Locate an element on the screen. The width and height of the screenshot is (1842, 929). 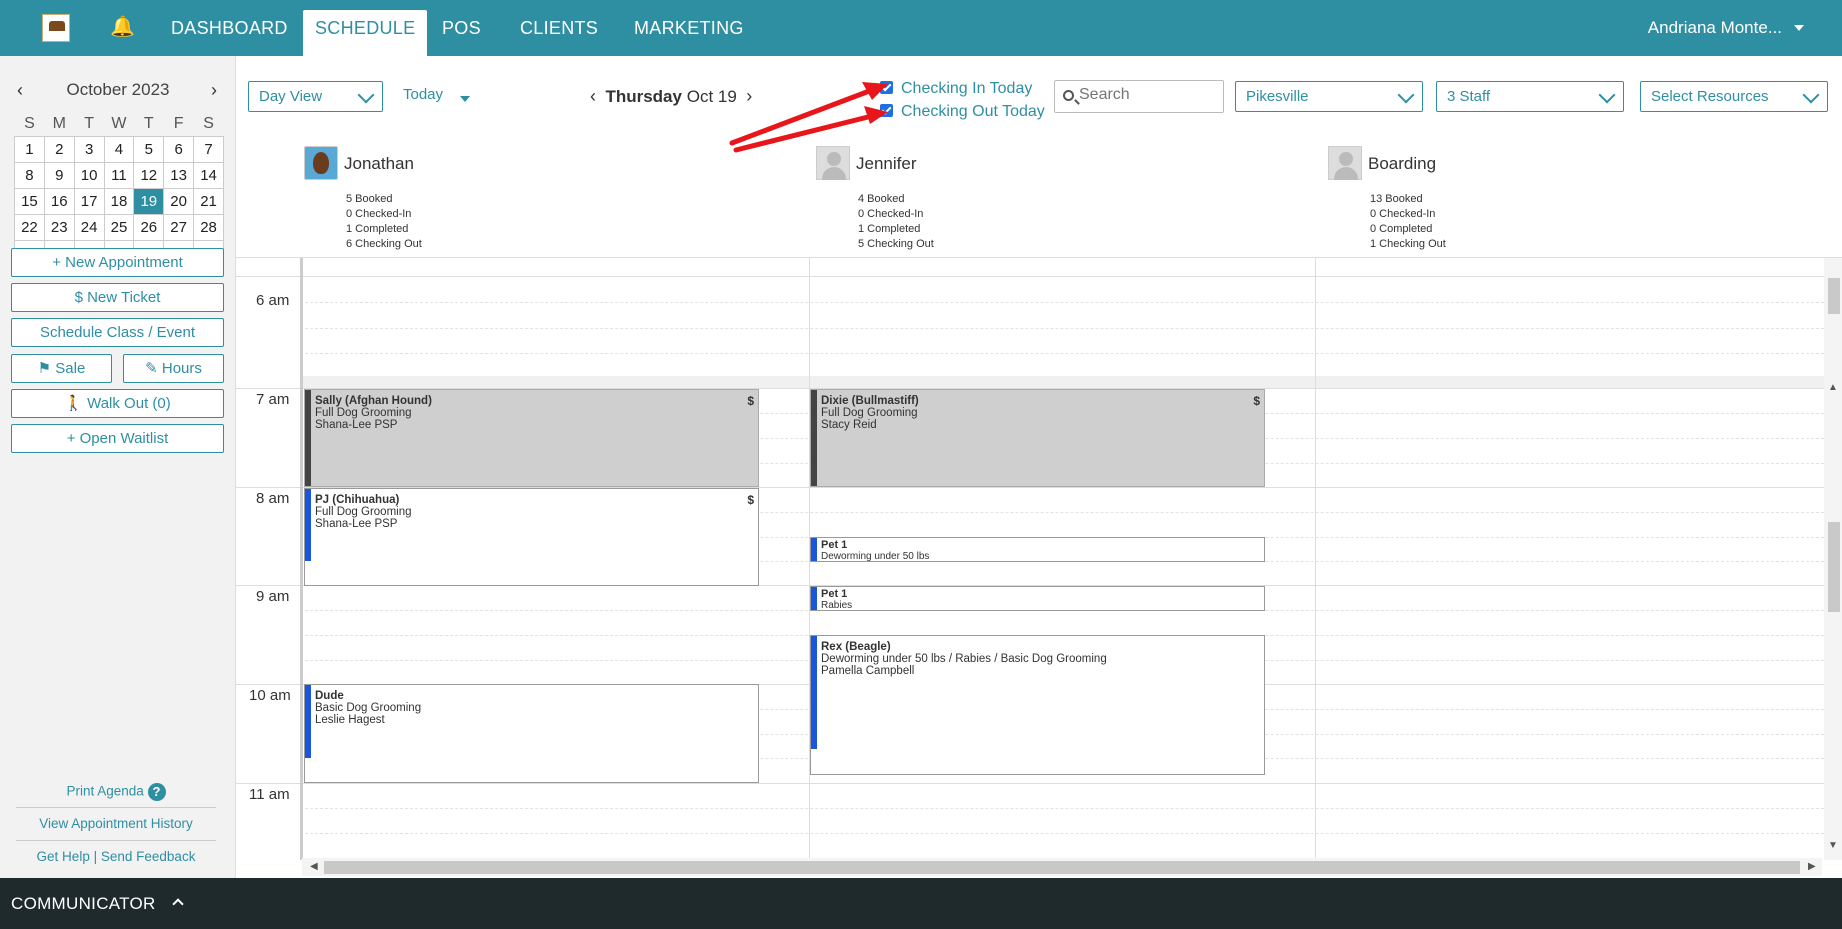
calendar-day: 25 is located at coordinates (119, 227).